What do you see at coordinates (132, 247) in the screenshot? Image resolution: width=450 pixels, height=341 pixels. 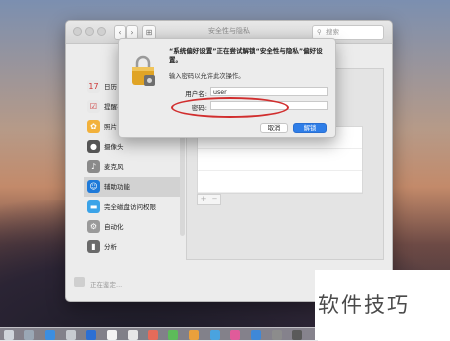 I see `sidebar-item: ▮ 分析` at bounding box center [132, 247].